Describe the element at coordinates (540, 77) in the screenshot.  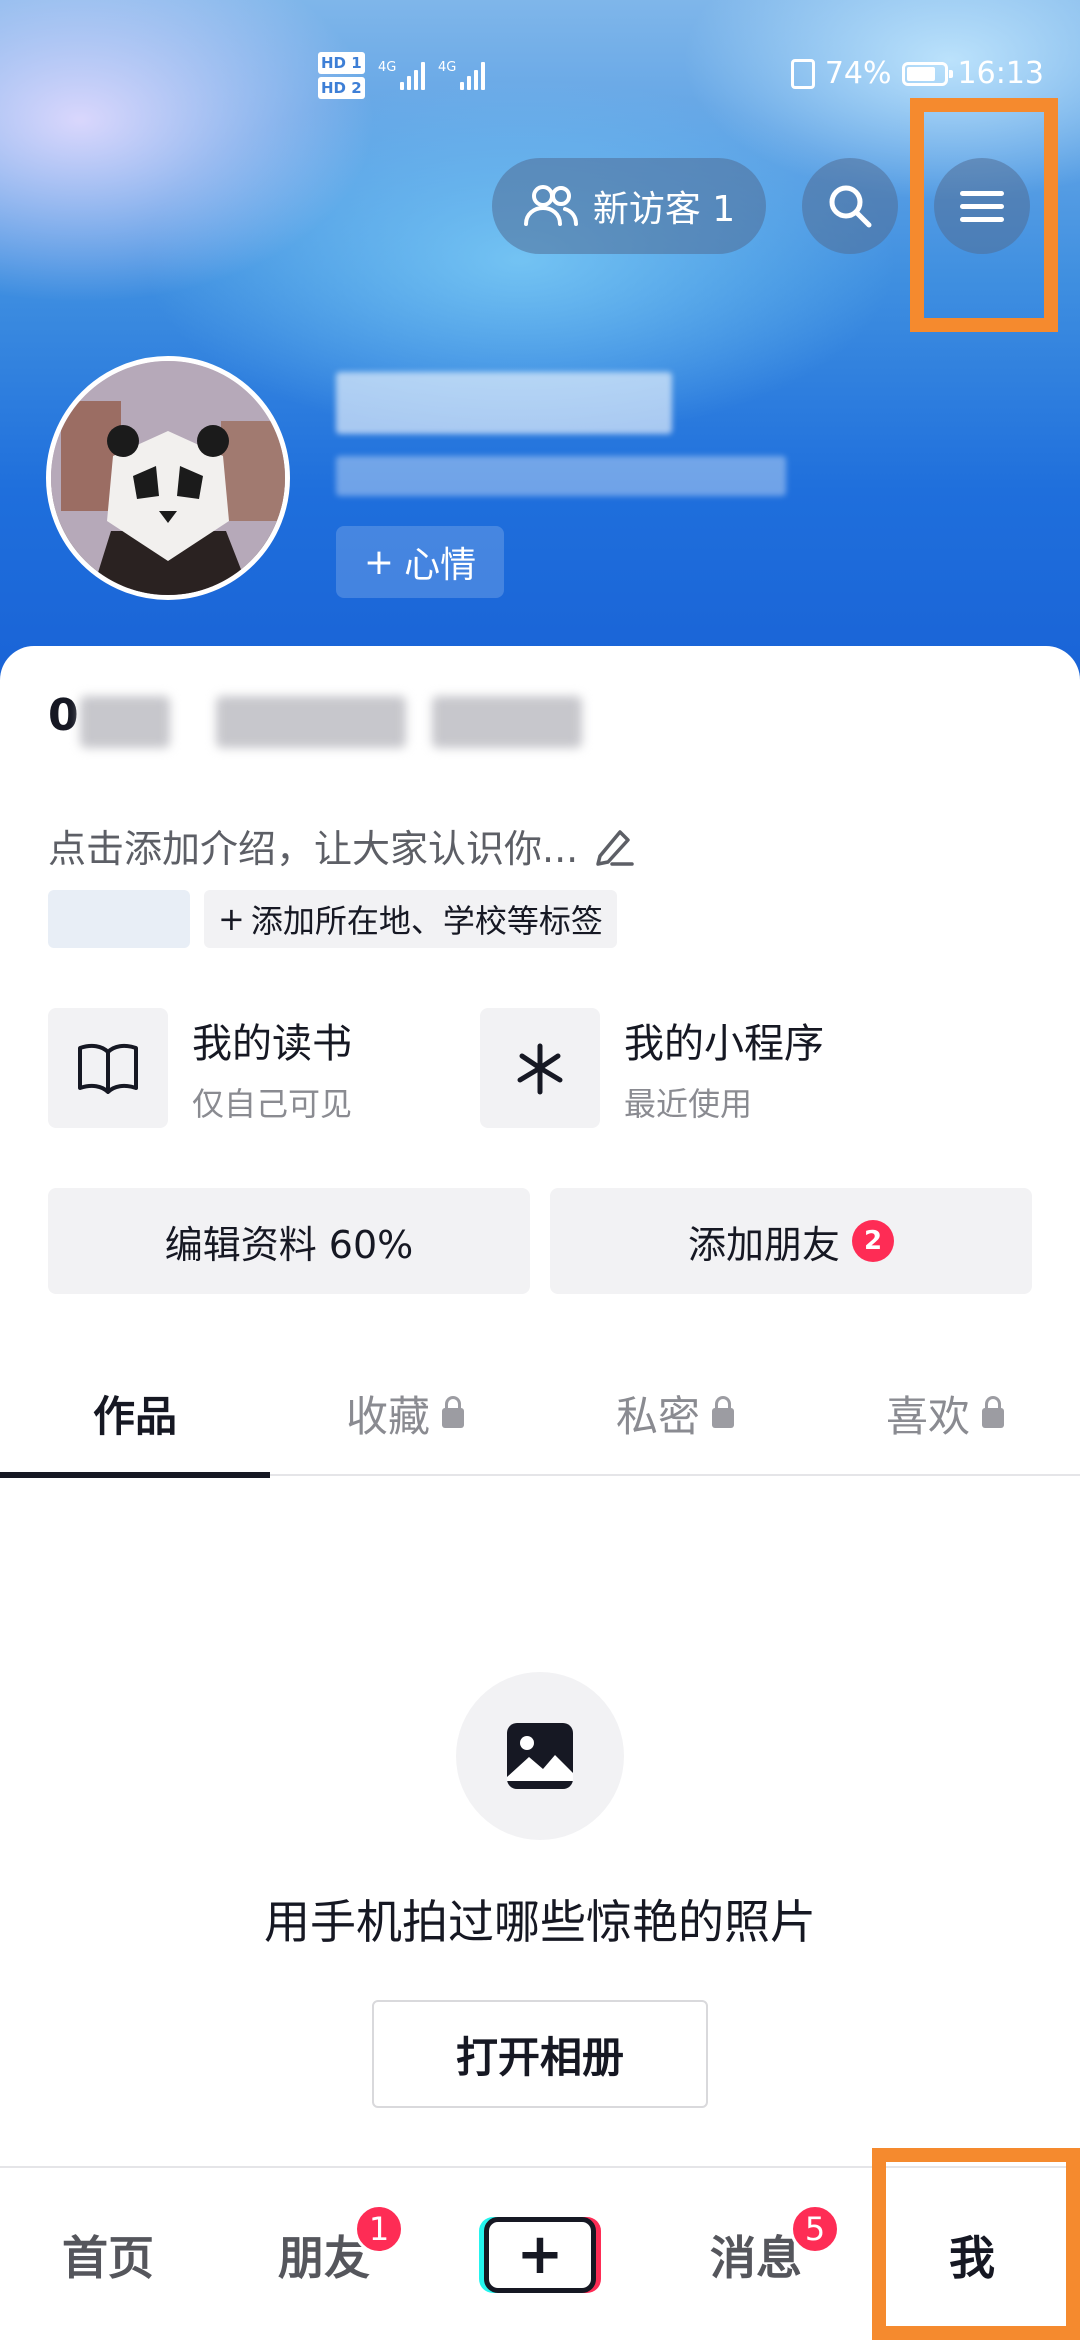
I see `status-bar: HD 1 HD 2 4G 4G 74% 16:13` at that location.